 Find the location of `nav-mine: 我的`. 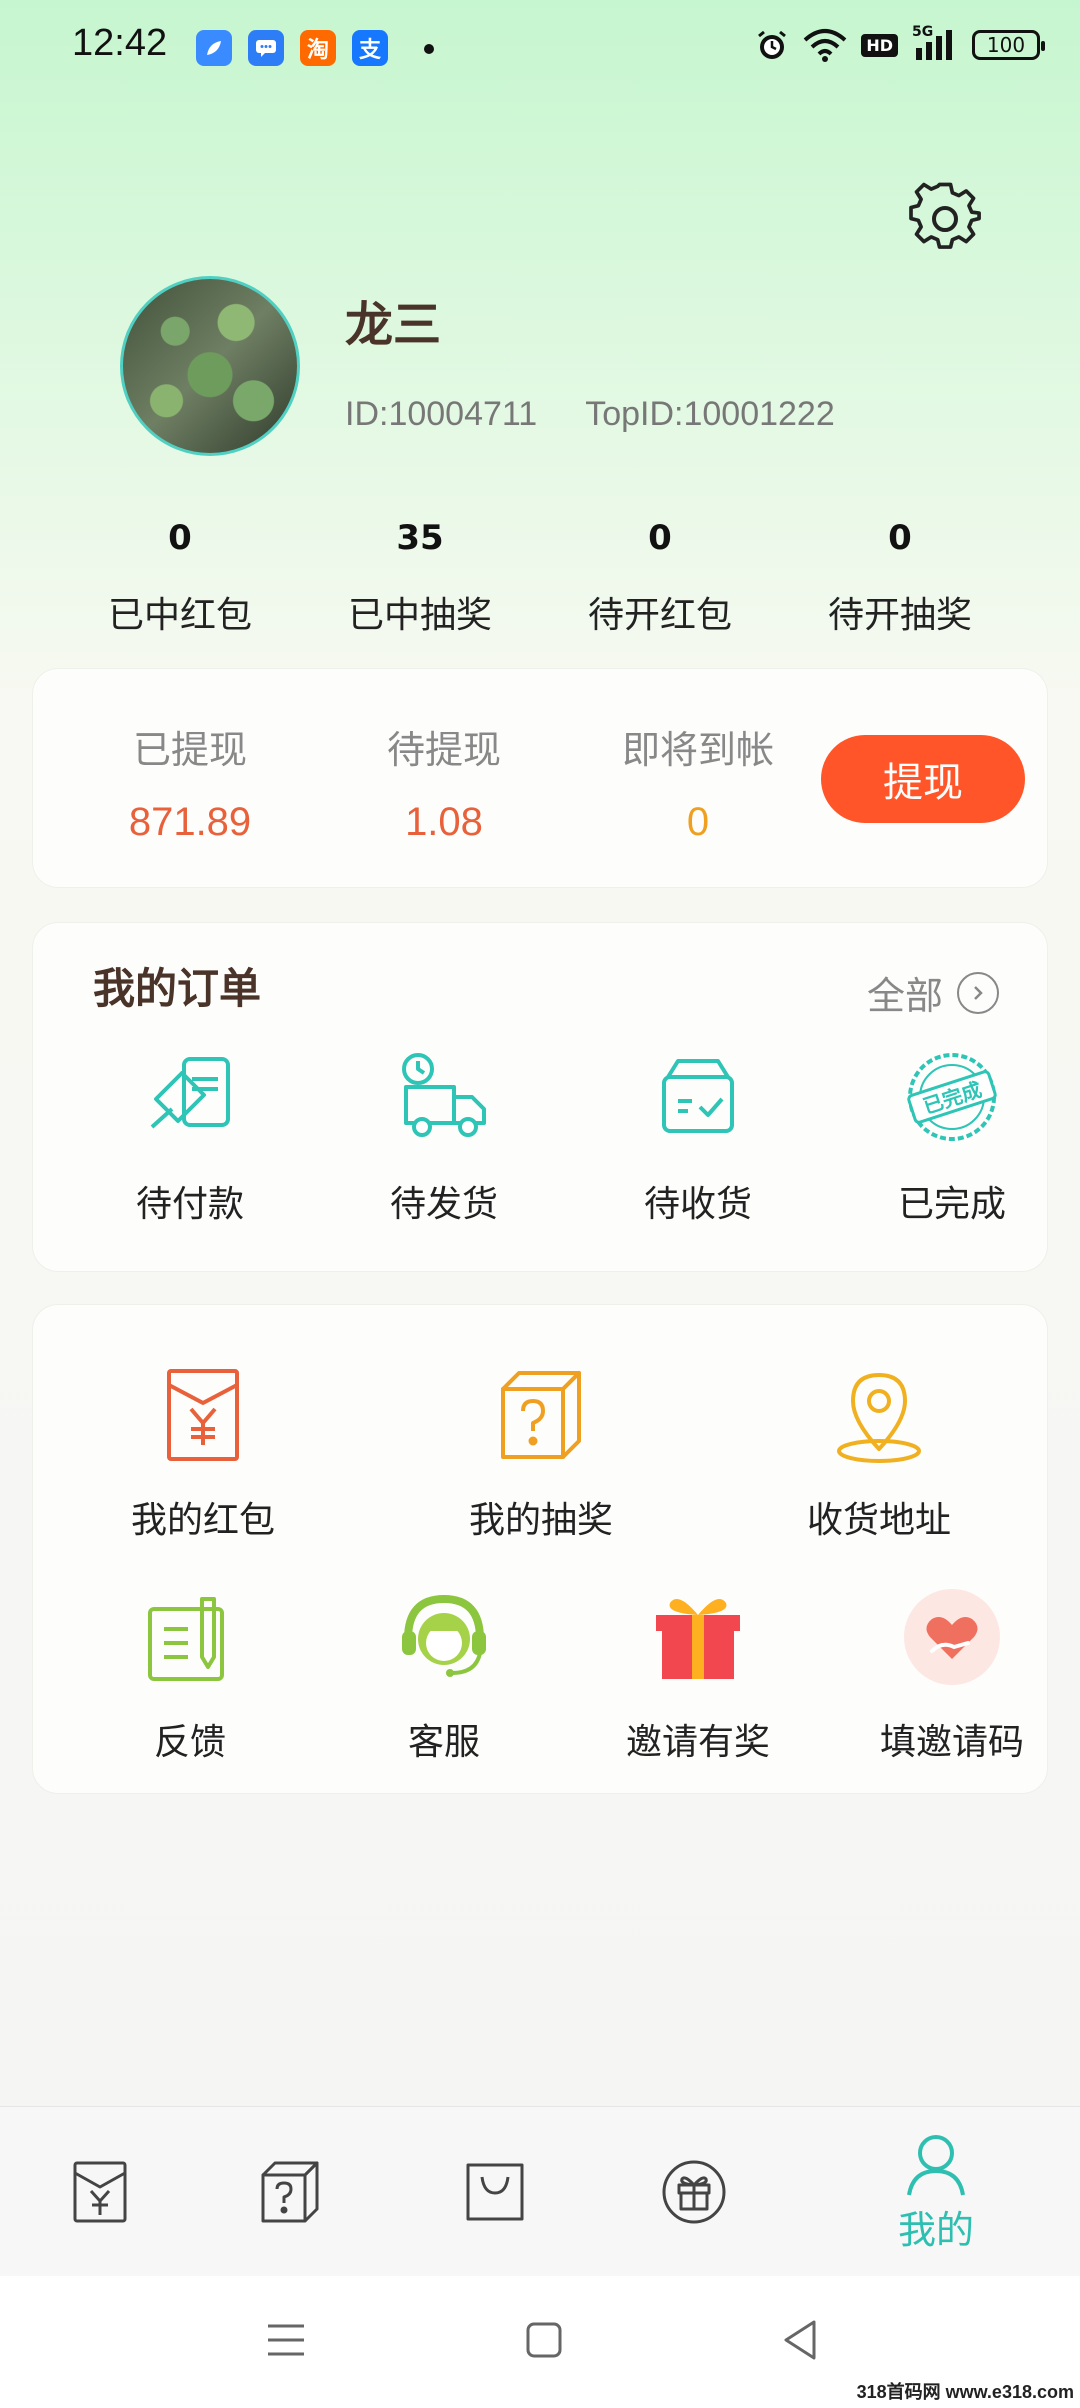

nav-mine: 我的 is located at coordinates (936, 2192).